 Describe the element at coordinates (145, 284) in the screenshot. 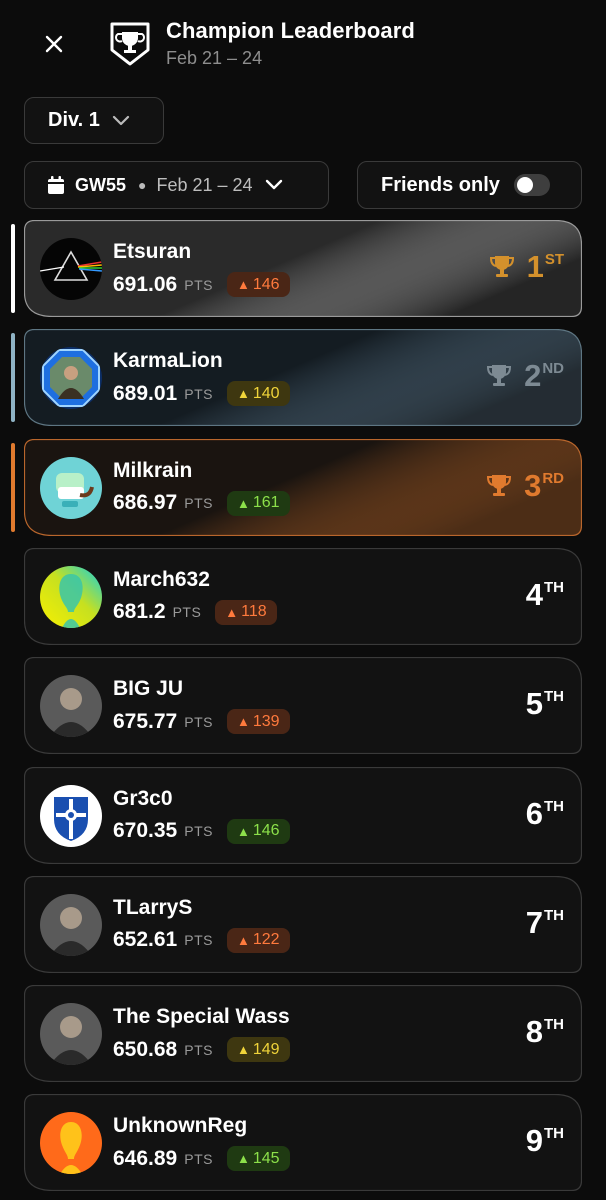

I see `points-value: 691.06` at that location.